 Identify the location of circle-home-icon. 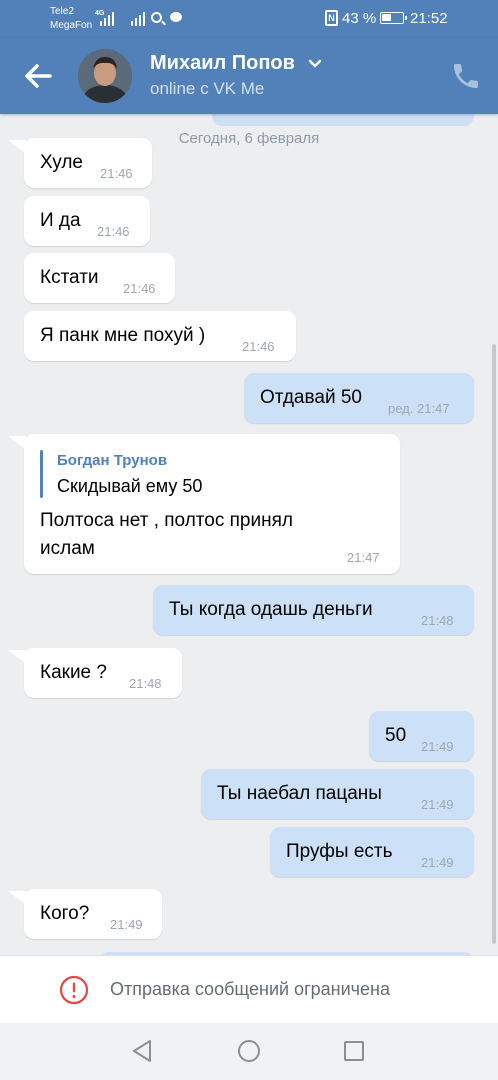
(249, 1051).